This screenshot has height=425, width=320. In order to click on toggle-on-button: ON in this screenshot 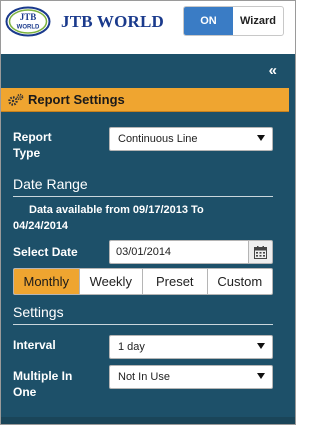, I will do `click(208, 21)`.